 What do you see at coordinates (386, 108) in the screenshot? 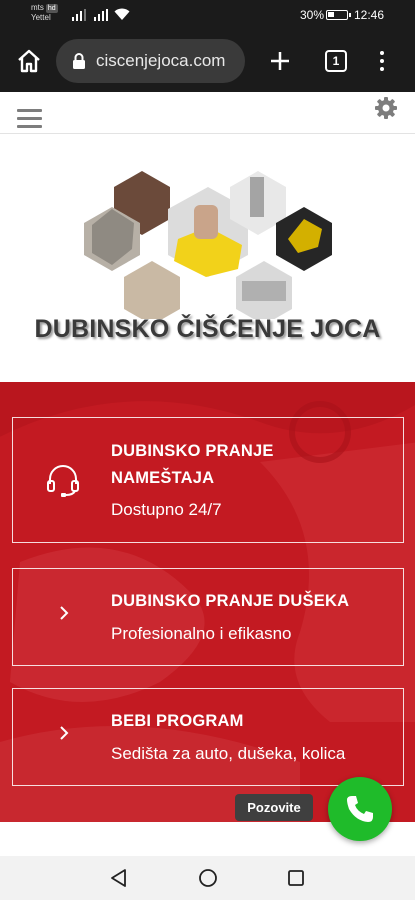
I see `gear-icon` at bounding box center [386, 108].